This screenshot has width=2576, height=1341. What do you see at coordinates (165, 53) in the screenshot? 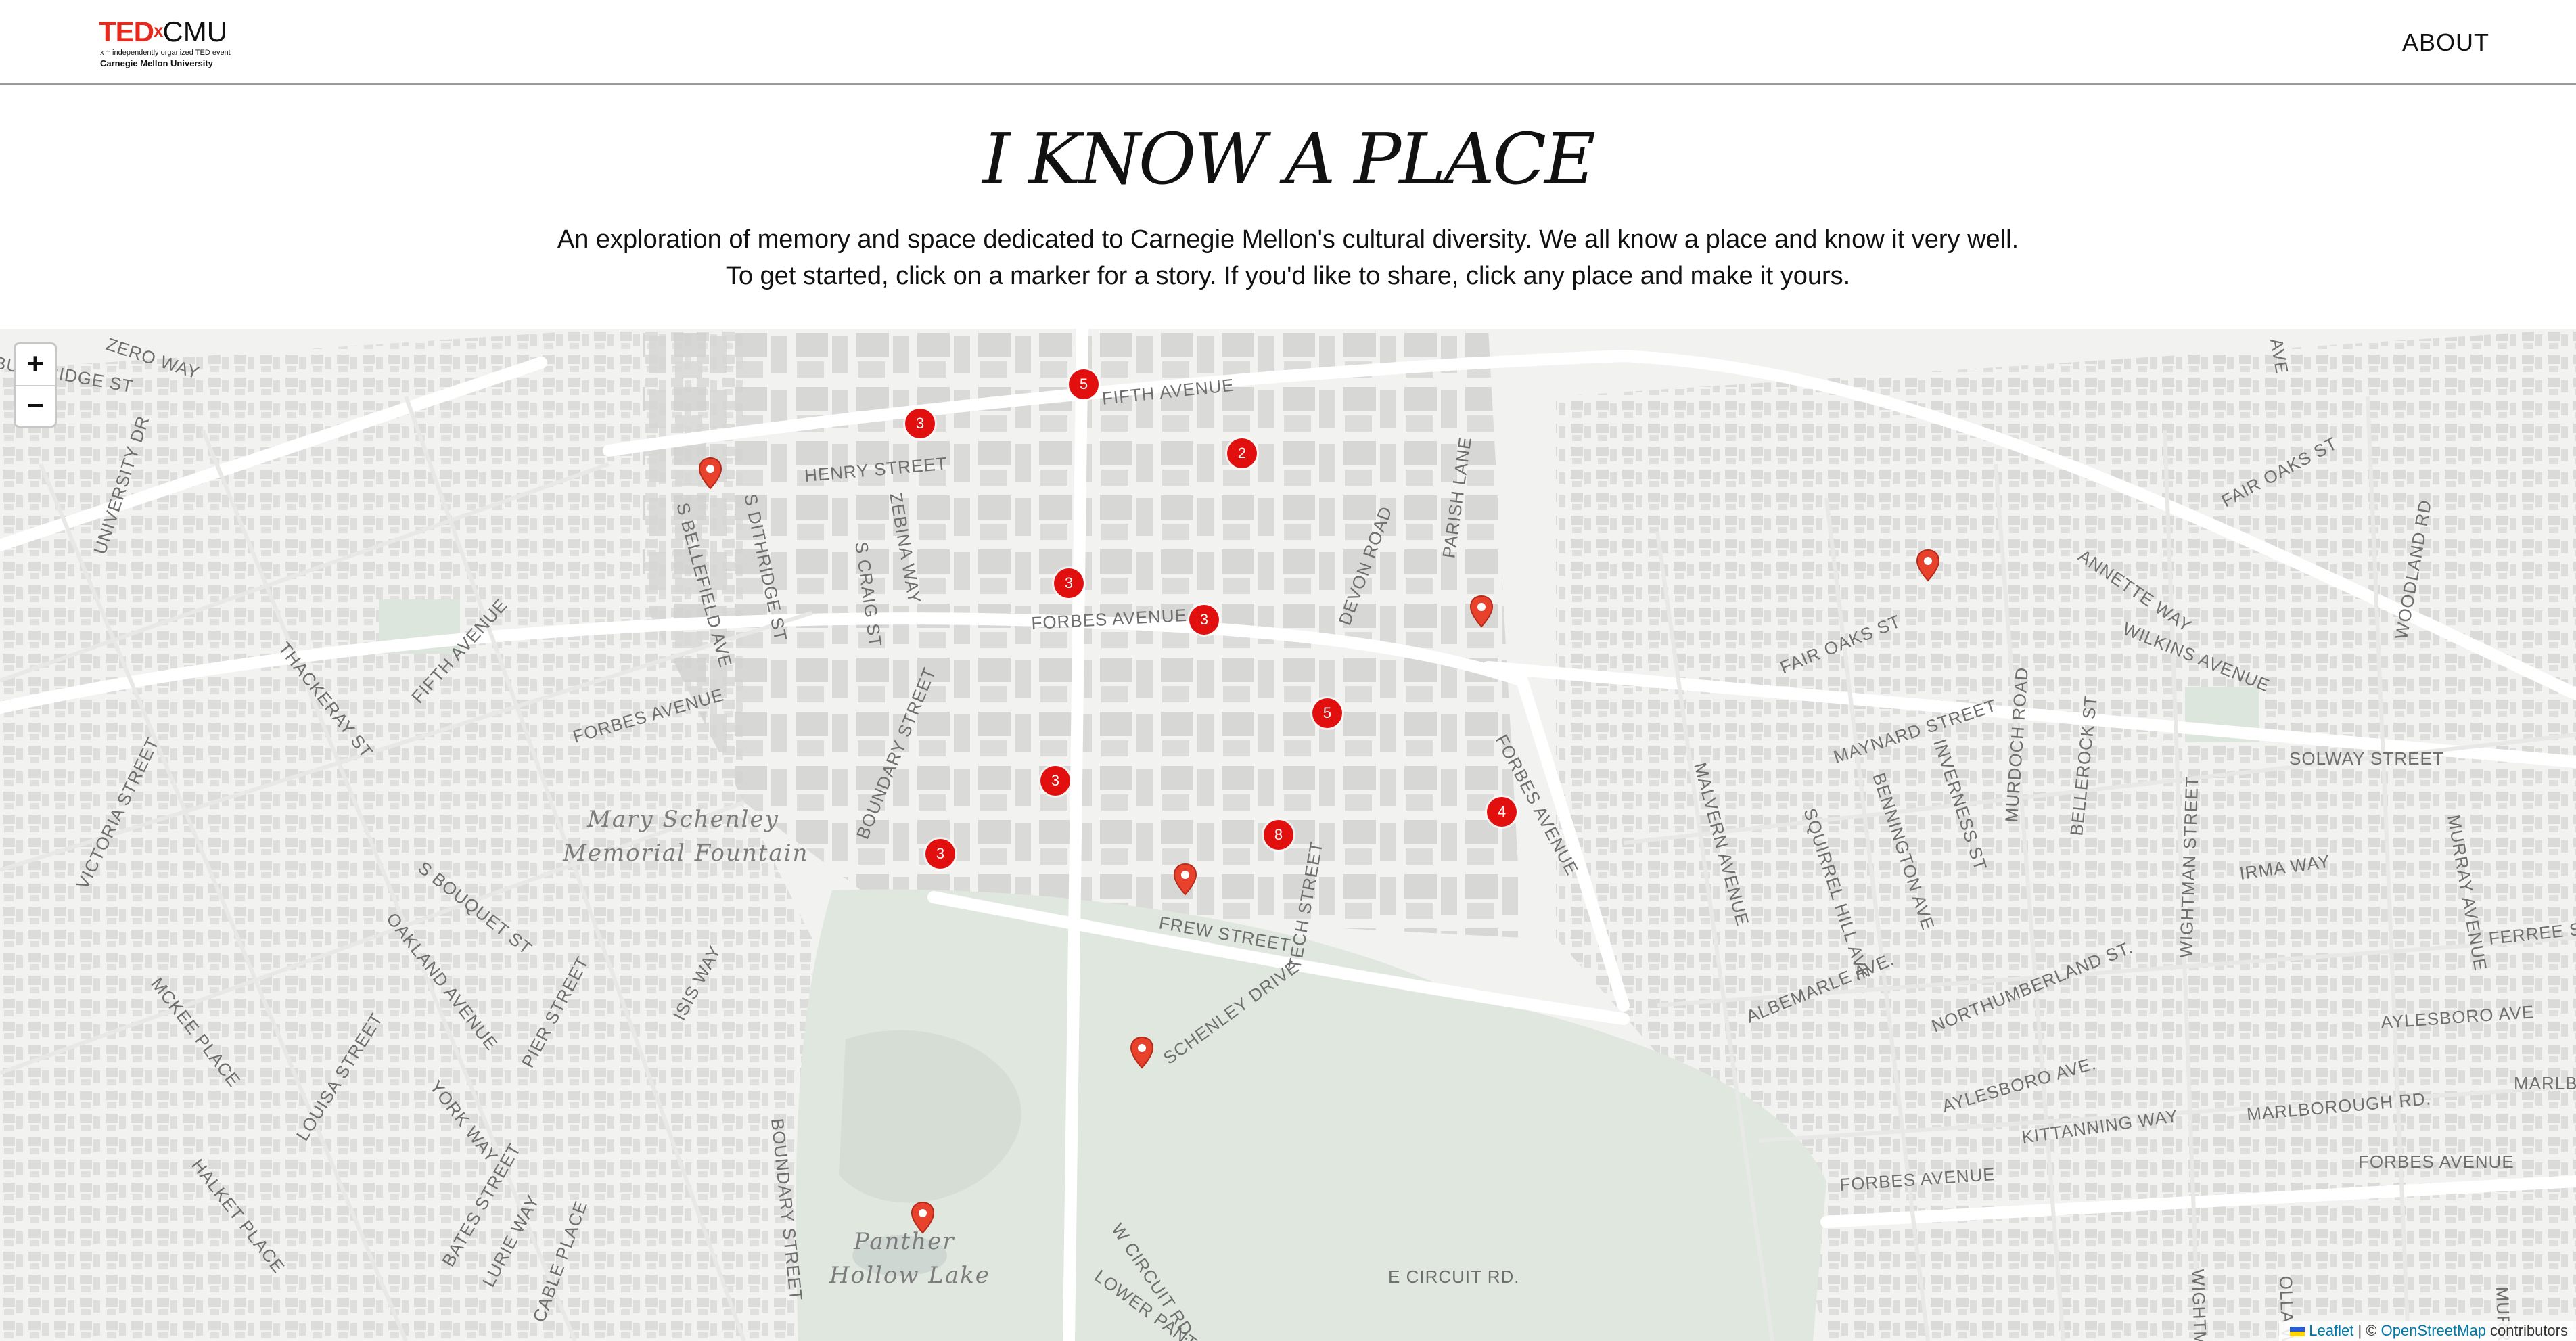
I see `logo-tagline: x = independently organized TED event` at bounding box center [165, 53].